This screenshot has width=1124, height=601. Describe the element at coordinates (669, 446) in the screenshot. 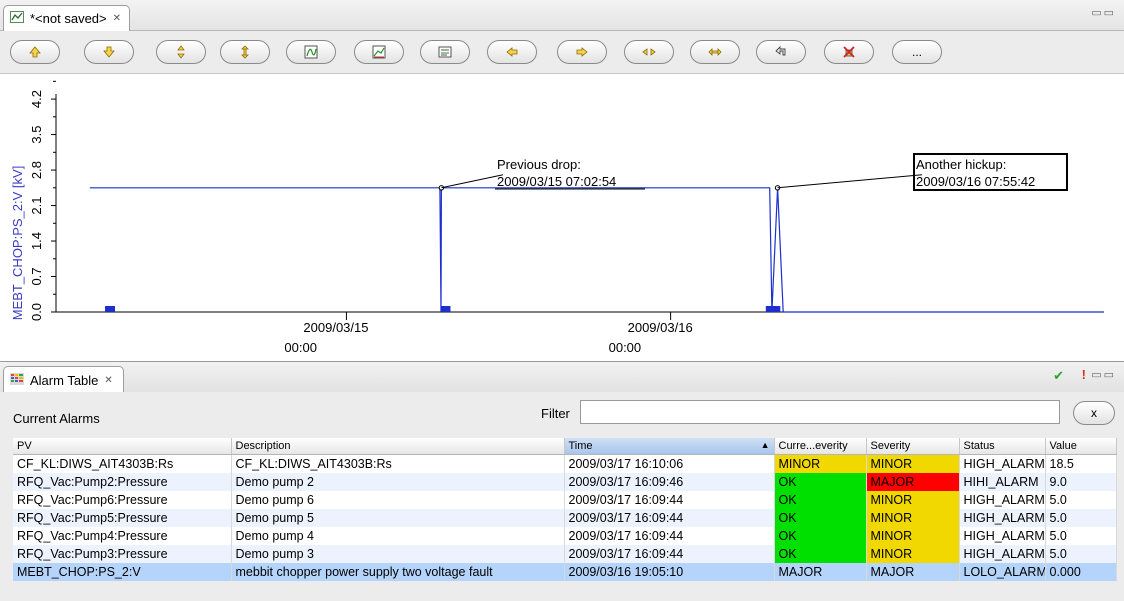

I see `column-header-time: Time ▲` at that location.